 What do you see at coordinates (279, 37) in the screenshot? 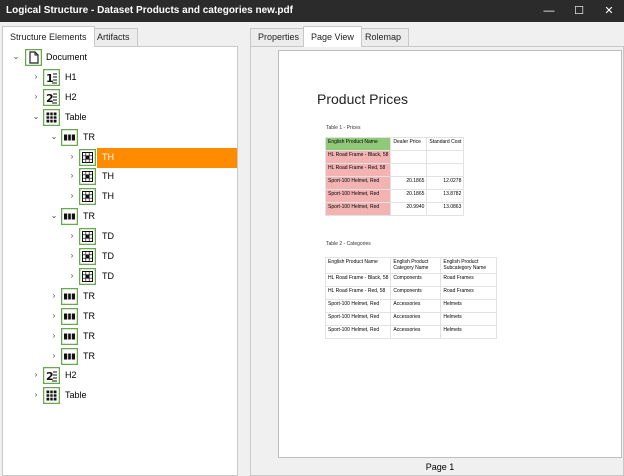
I see `tab-properties: Properties` at bounding box center [279, 37].